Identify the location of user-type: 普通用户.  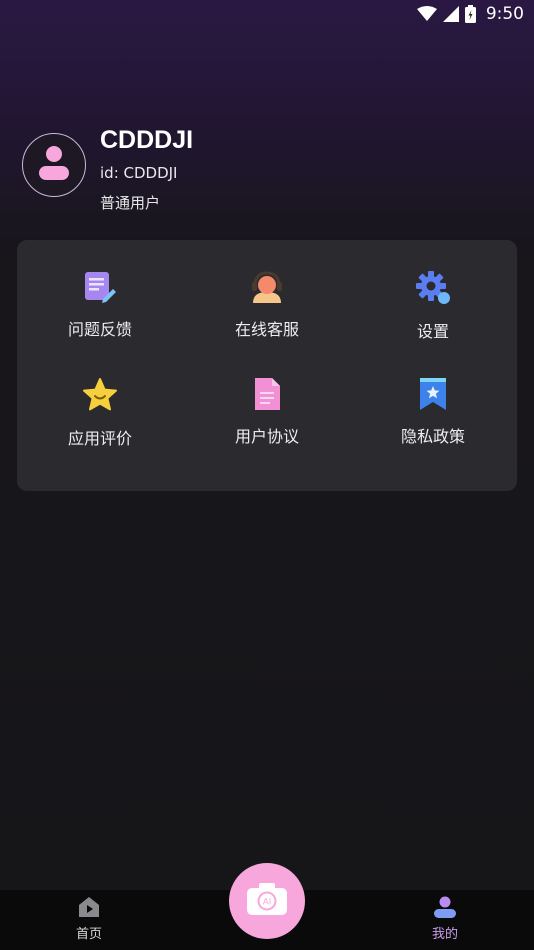
(130, 203).